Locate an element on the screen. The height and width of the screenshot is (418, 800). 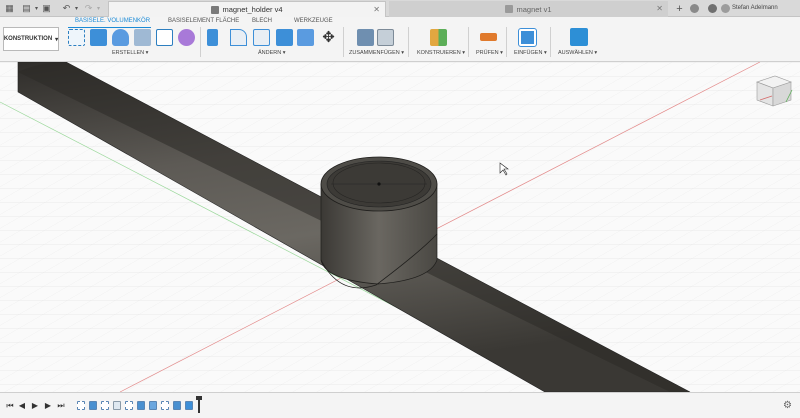
plus-icon: + is located at coordinates (679, 8).